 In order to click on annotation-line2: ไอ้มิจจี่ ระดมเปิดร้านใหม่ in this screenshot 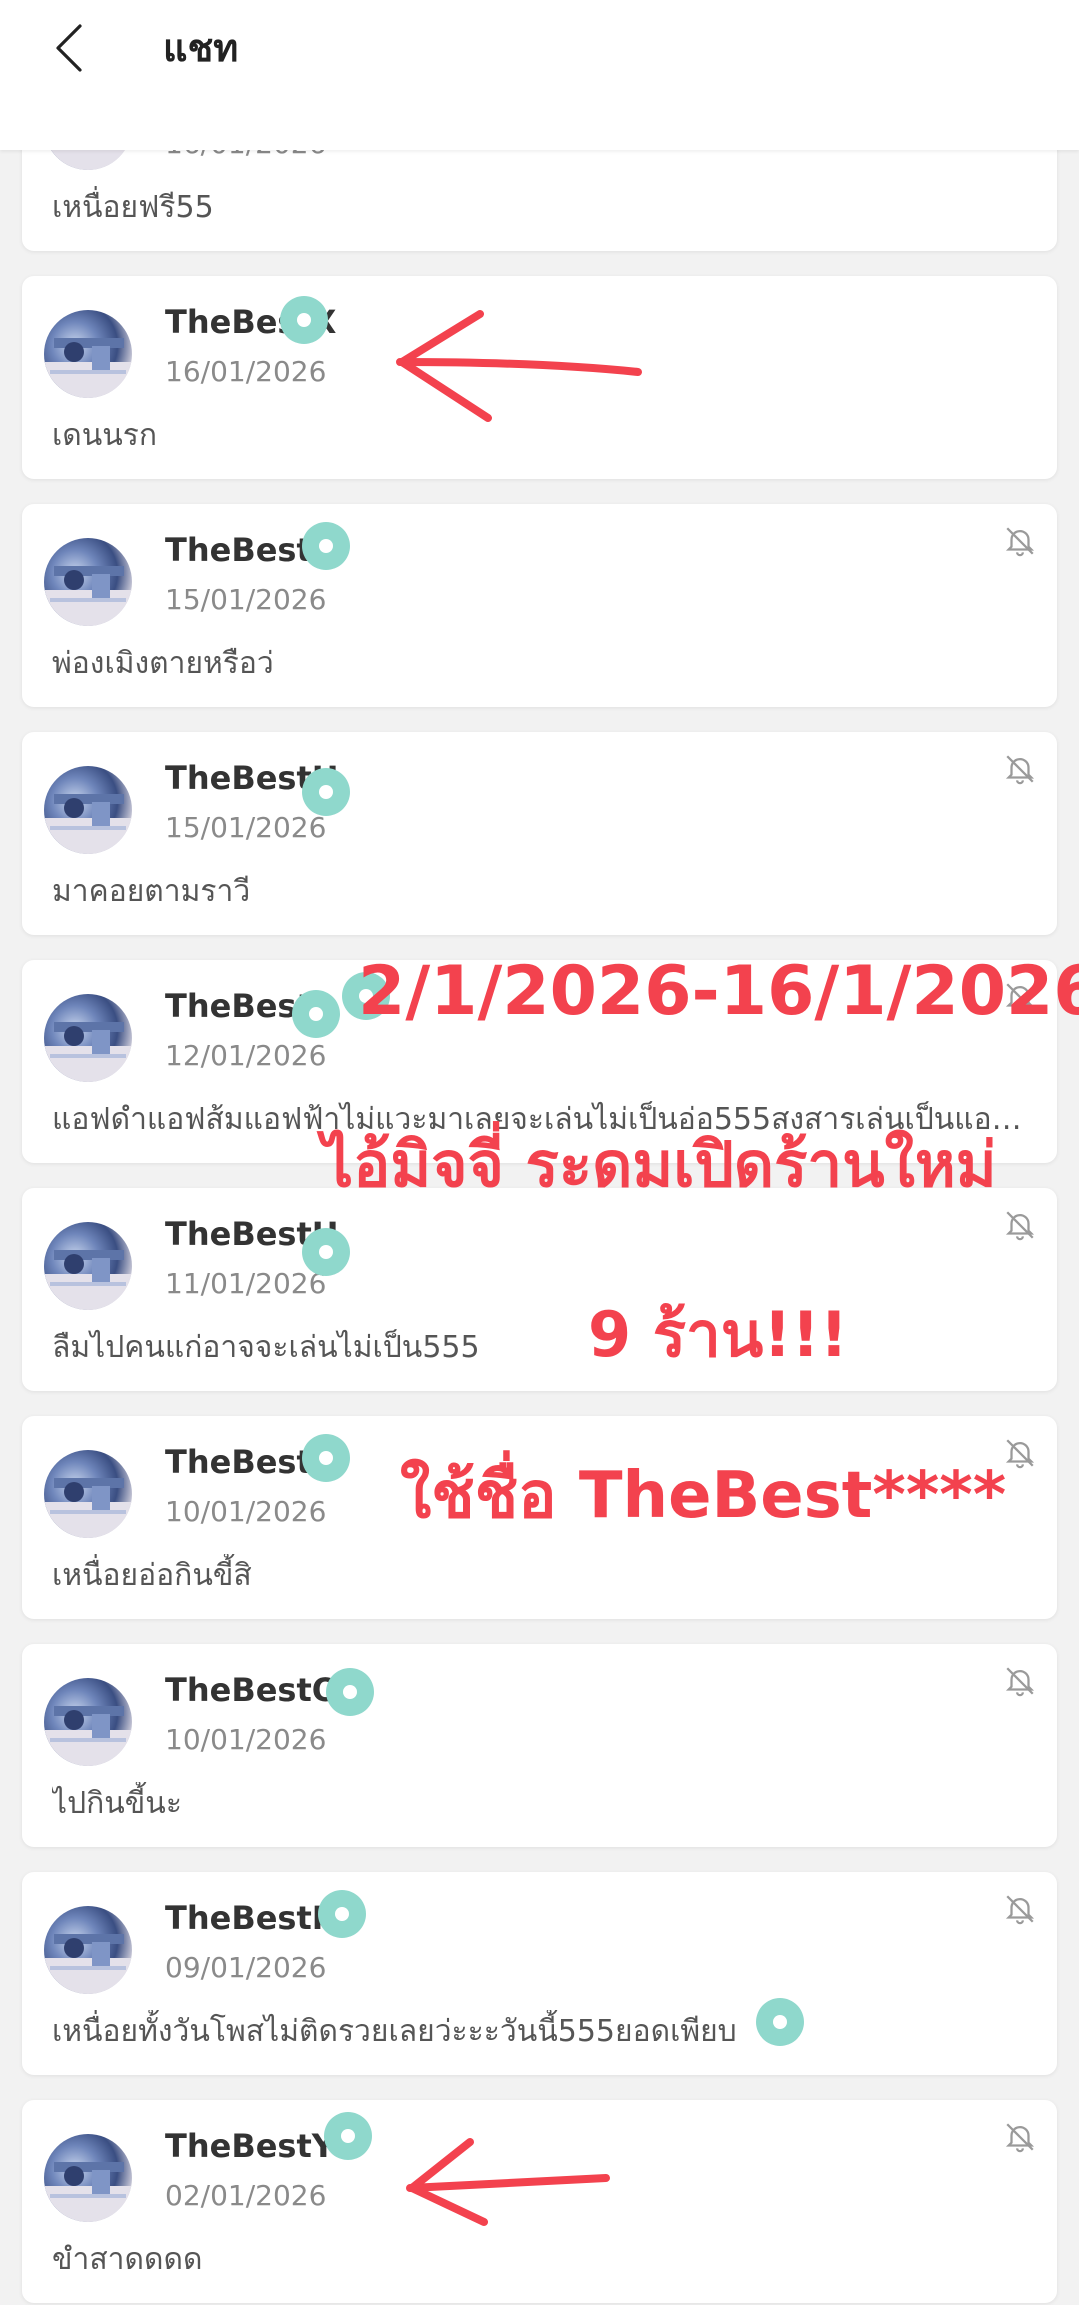, I will do `click(659, 1164)`.